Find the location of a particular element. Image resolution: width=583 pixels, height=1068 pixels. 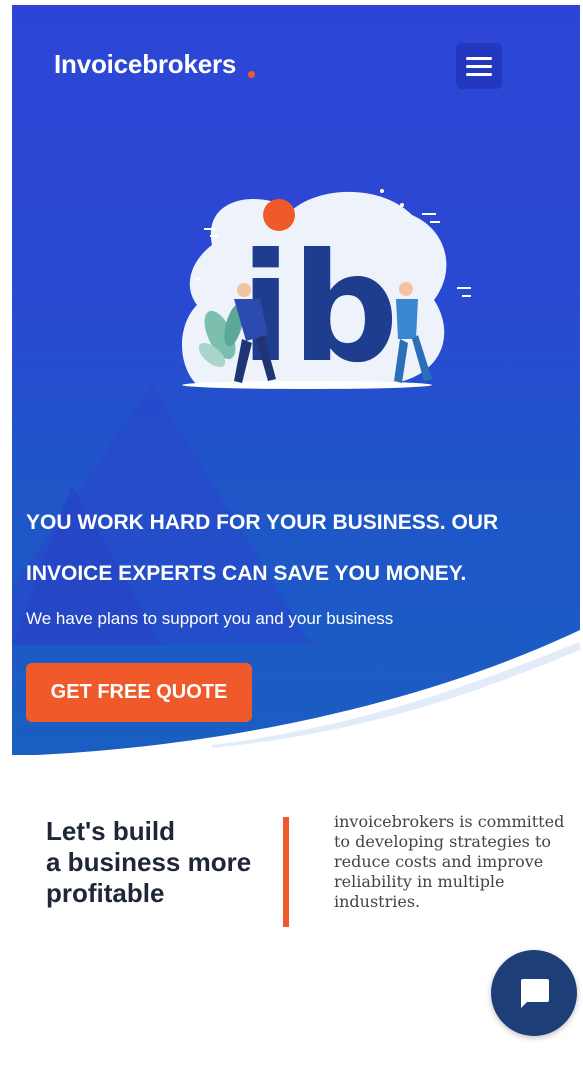

svg-text: ib is located at coordinates (319, 309).